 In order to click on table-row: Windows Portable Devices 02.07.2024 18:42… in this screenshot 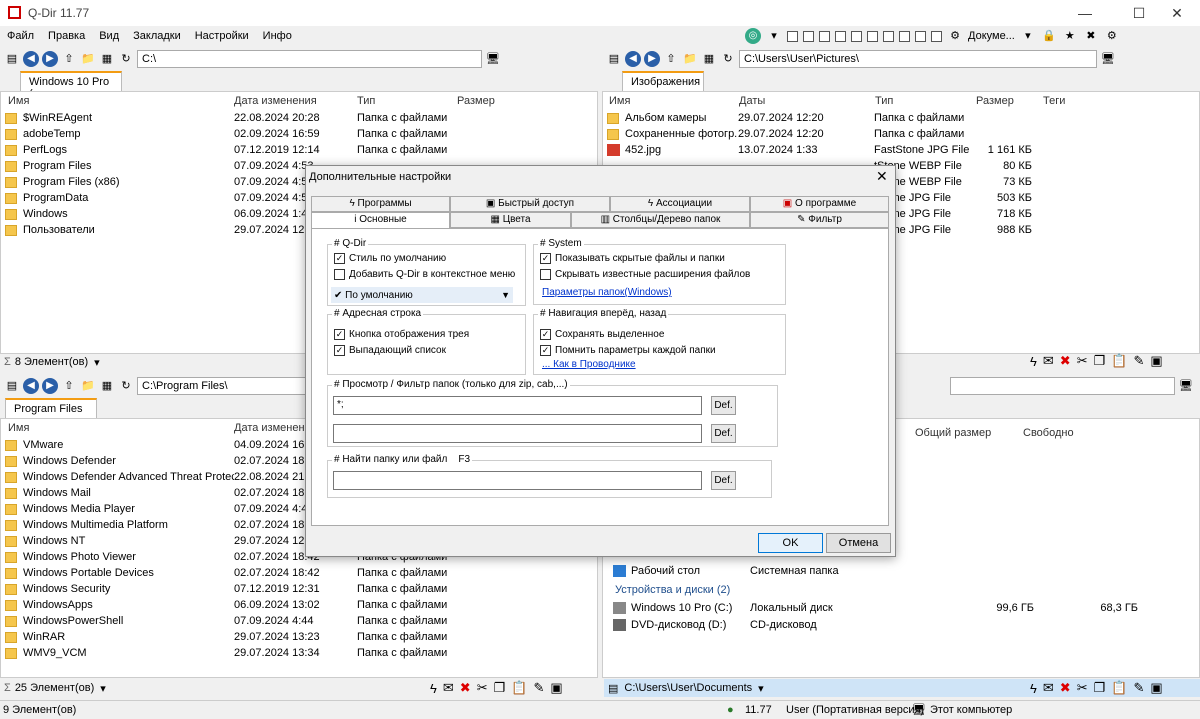, I will do `click(299, 573)`.